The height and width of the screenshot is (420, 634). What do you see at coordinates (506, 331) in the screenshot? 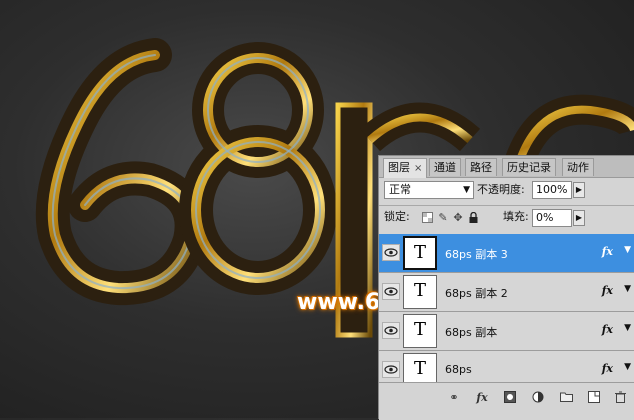
I see `layer-row: T 68ps 副本 fx ▼` at bounding box center [506, 331].